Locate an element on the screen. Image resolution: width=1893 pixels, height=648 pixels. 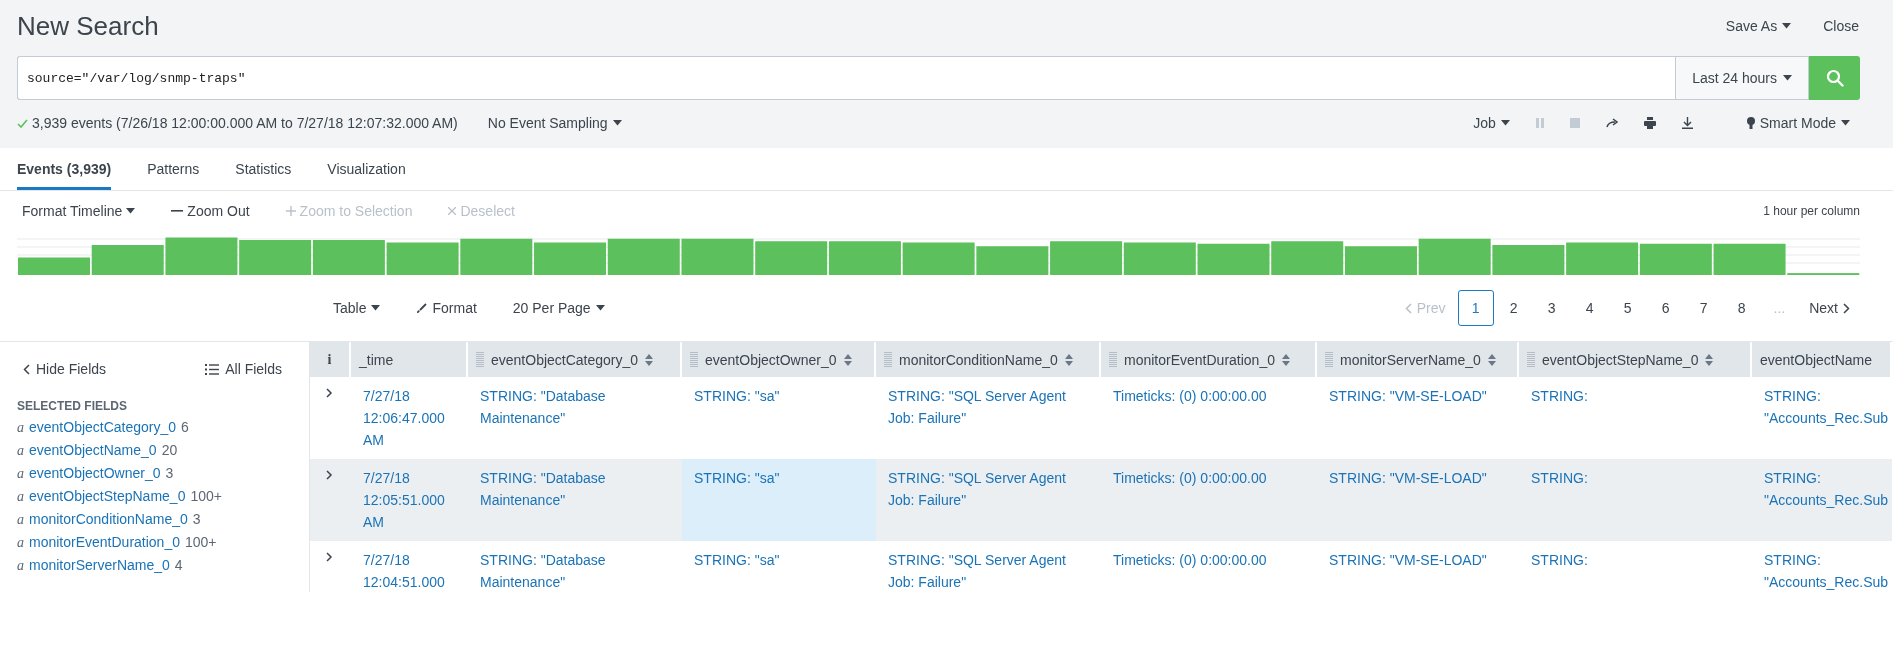
table-row: 7/27/18 12:04:51.000 STRING: "Database Maintenance" STRING: "sa" STRING: "SQL Server Agent Job: Failure" Timeticks: (0) 0:00:00.00 STRING: "VM-SE-LOAD" STRING: STRING: "Accounts_Rec.Sub is located at coordinates (1101, 566).